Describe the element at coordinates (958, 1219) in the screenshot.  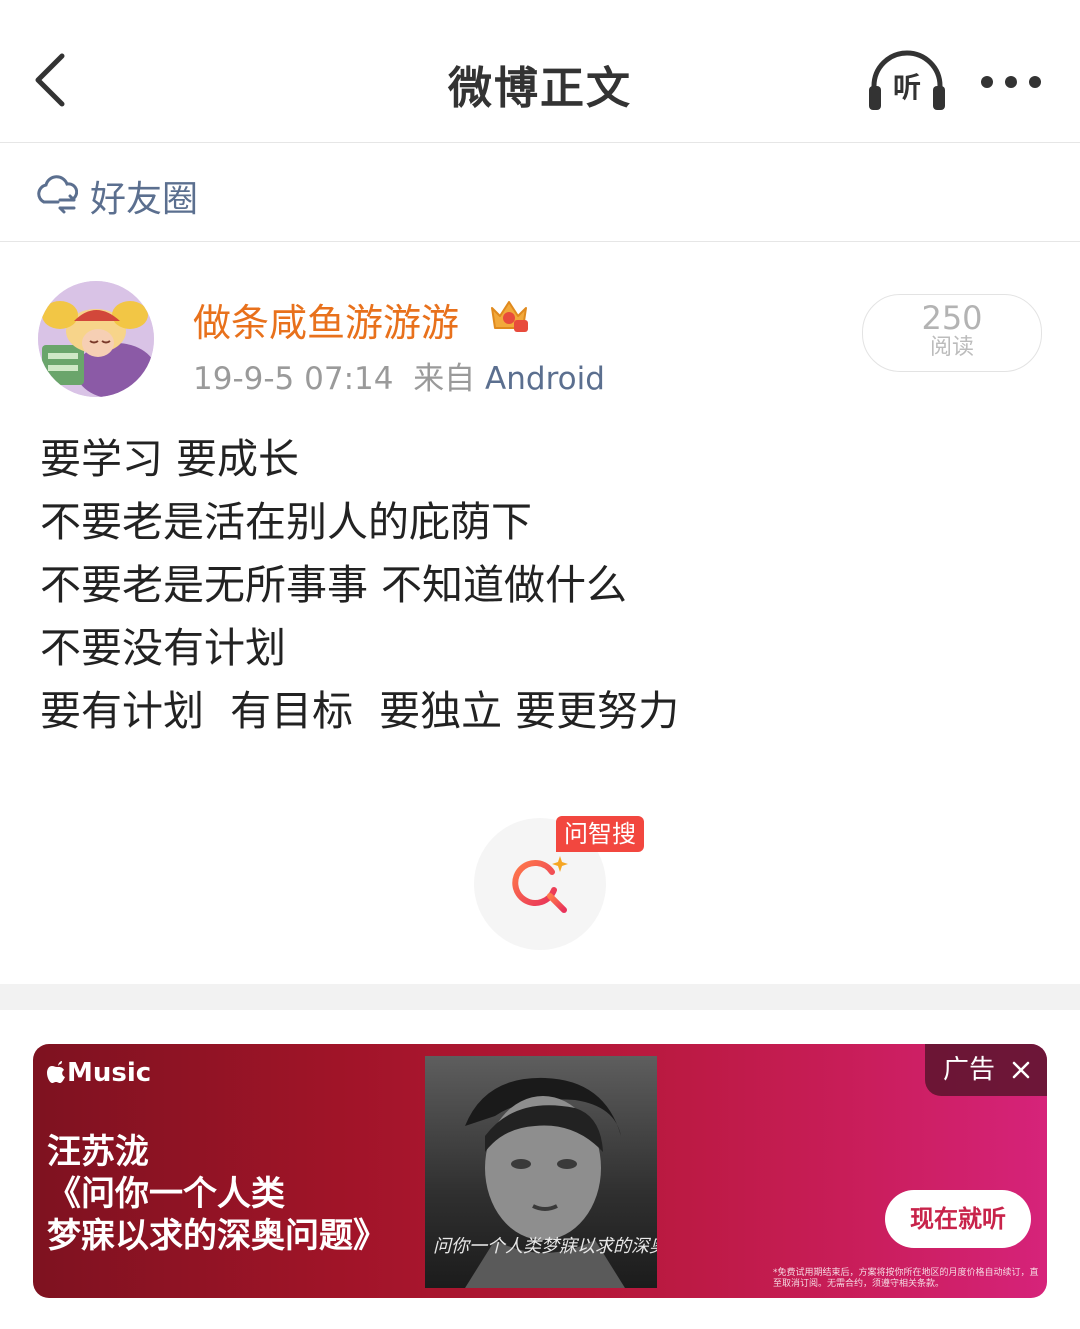
I see `listen-now-button: 现在就听` at that location.